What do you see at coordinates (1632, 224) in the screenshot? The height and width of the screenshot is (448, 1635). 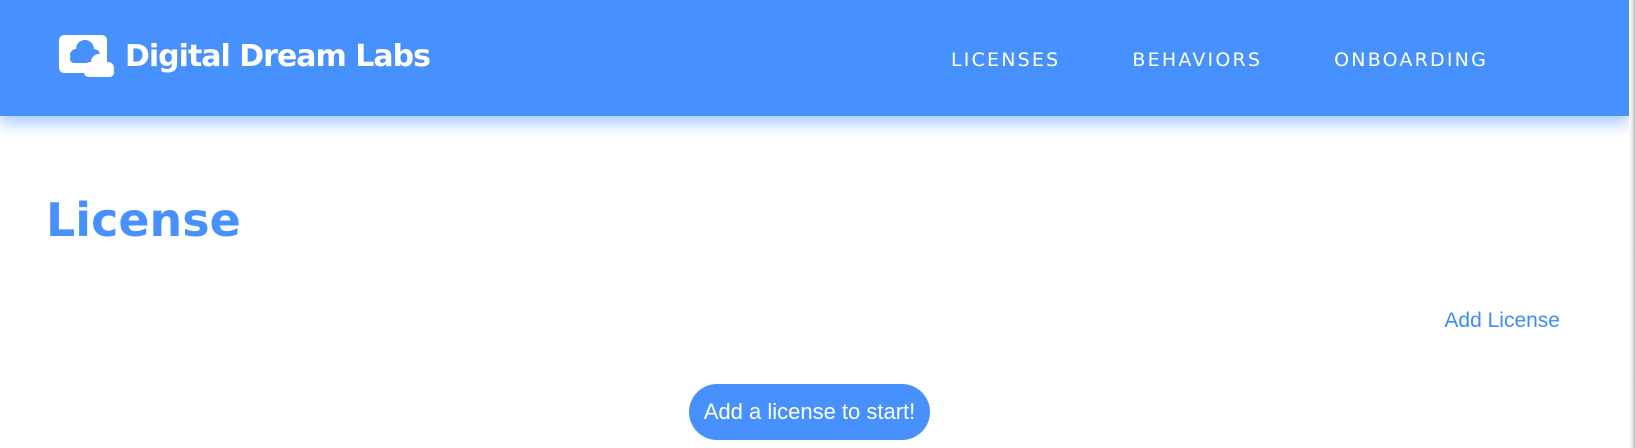 I see `window-edge` at bounding box center [1632, 224].